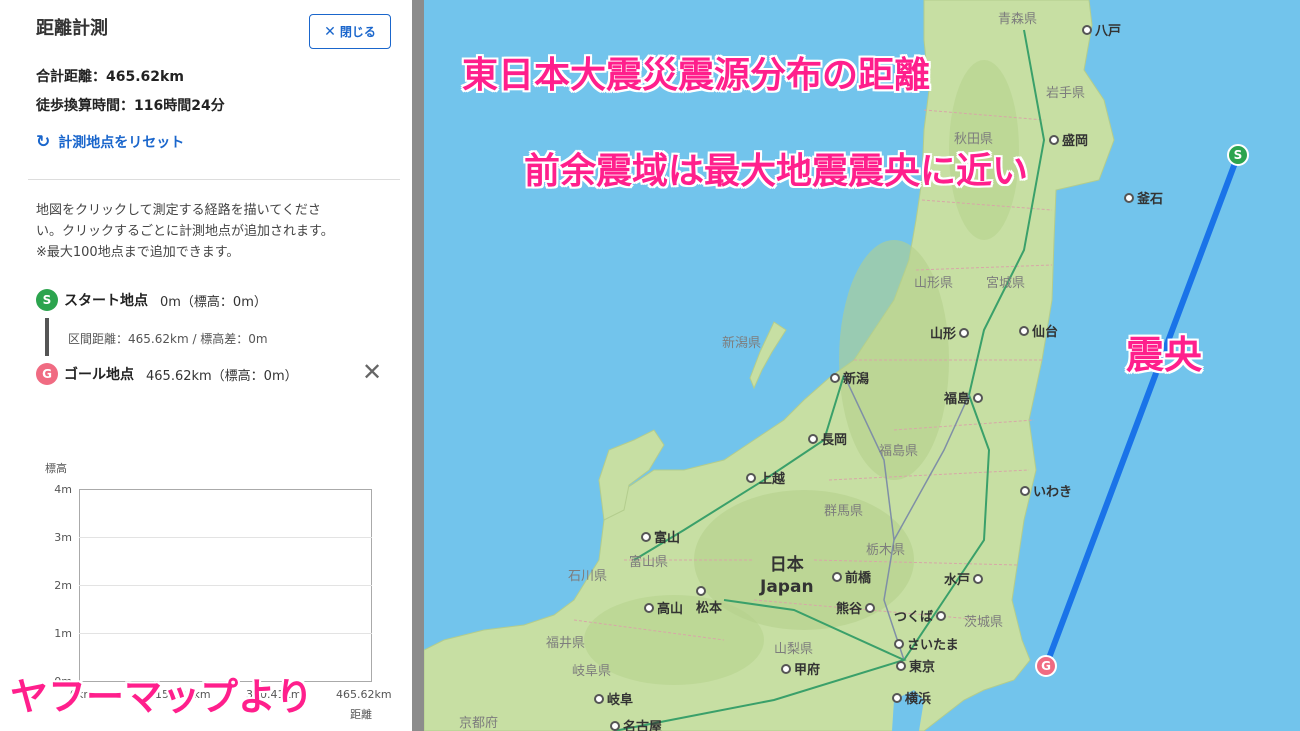 This screenshot has width=1300, height=731. What do you see at coordinates (856, 379) in the screenshot?
I see `city-name: 新潟` at bounding box center [856, 379].